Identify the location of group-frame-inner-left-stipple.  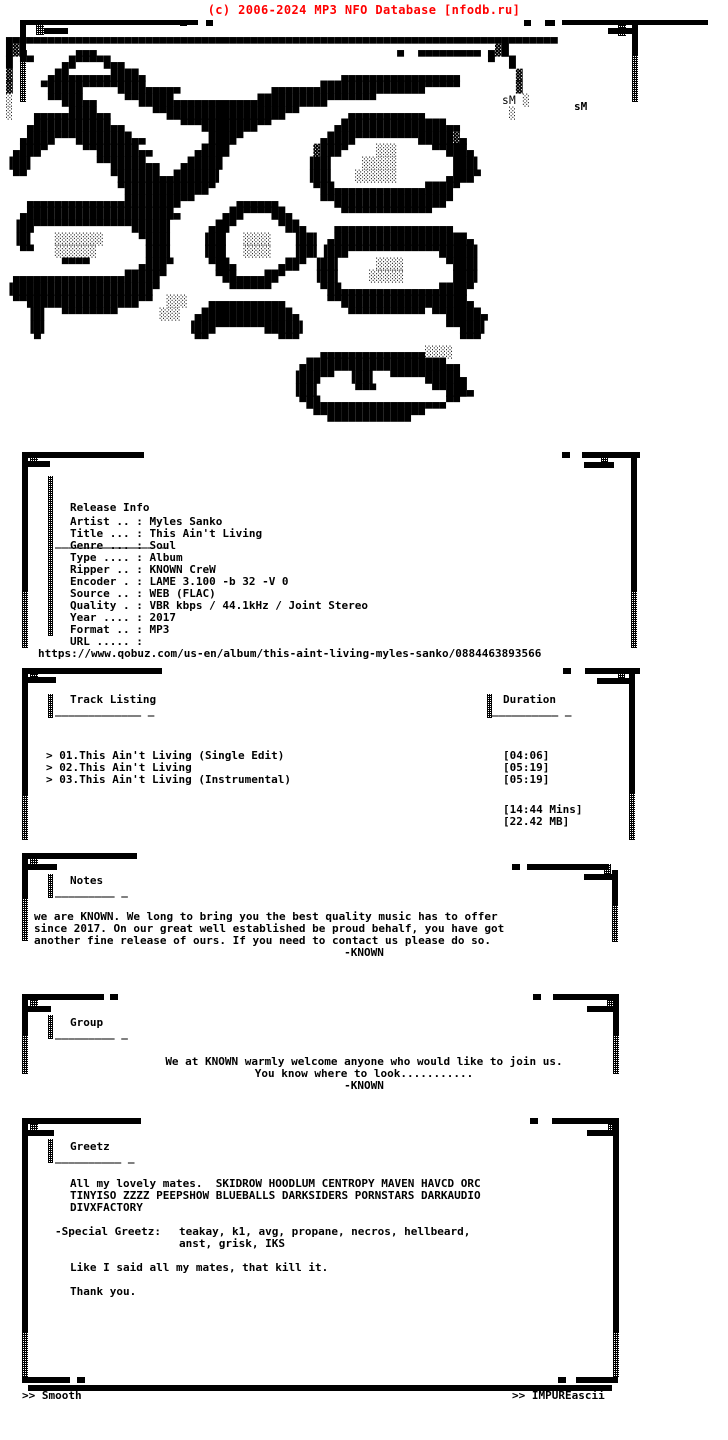
(50, 1027).